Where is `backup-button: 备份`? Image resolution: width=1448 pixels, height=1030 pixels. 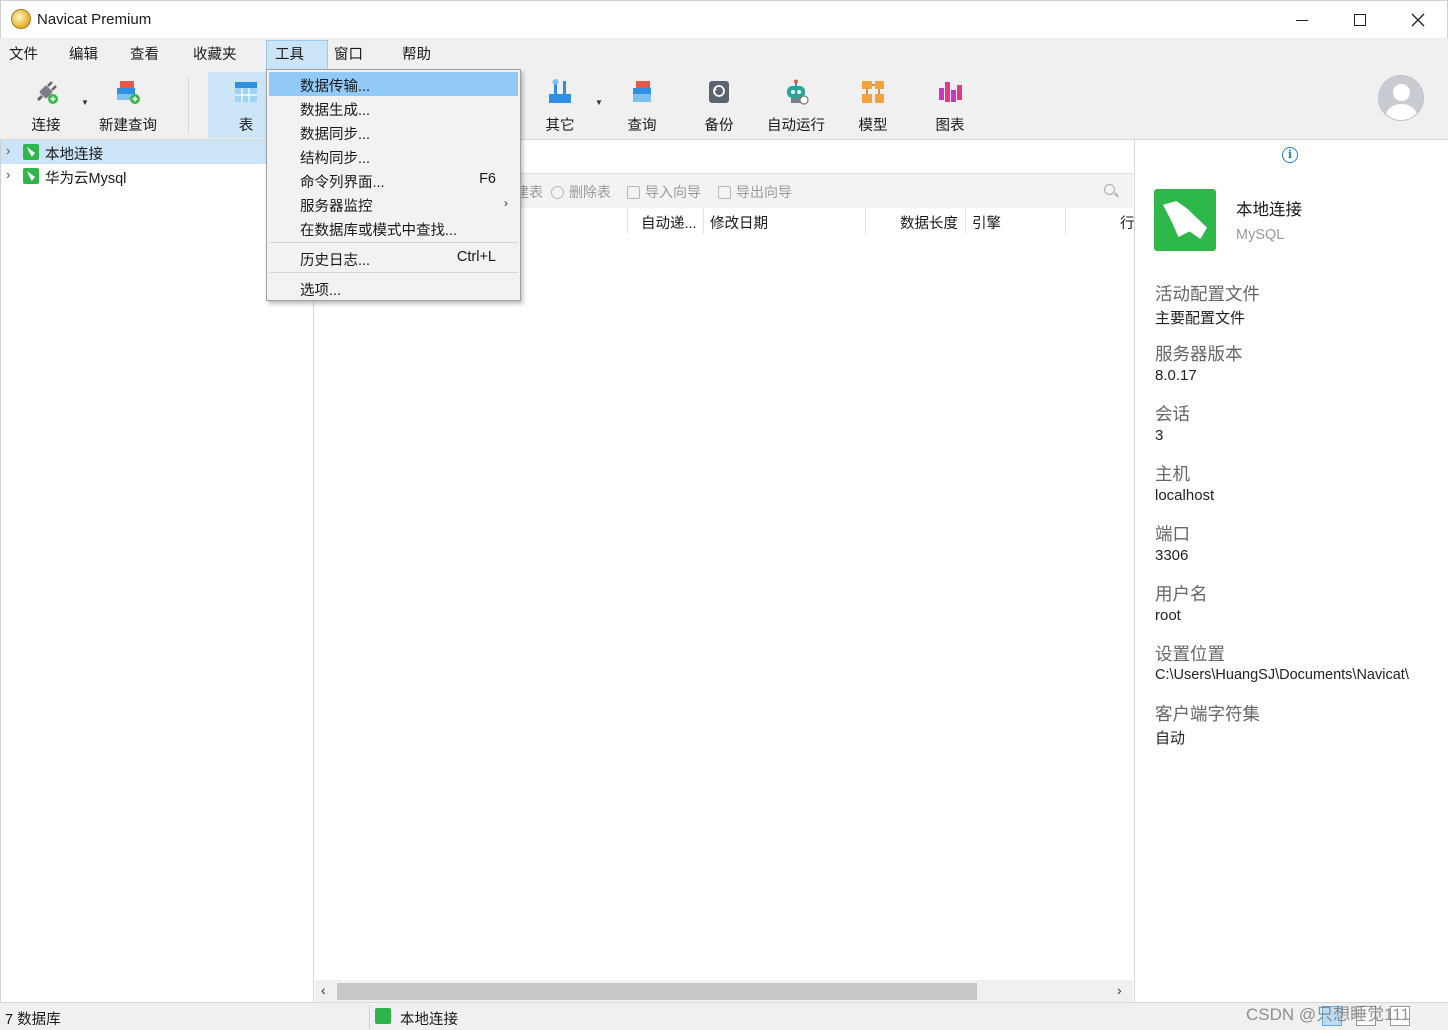
backup-button: 备份 is located at coordinates (719, 105).